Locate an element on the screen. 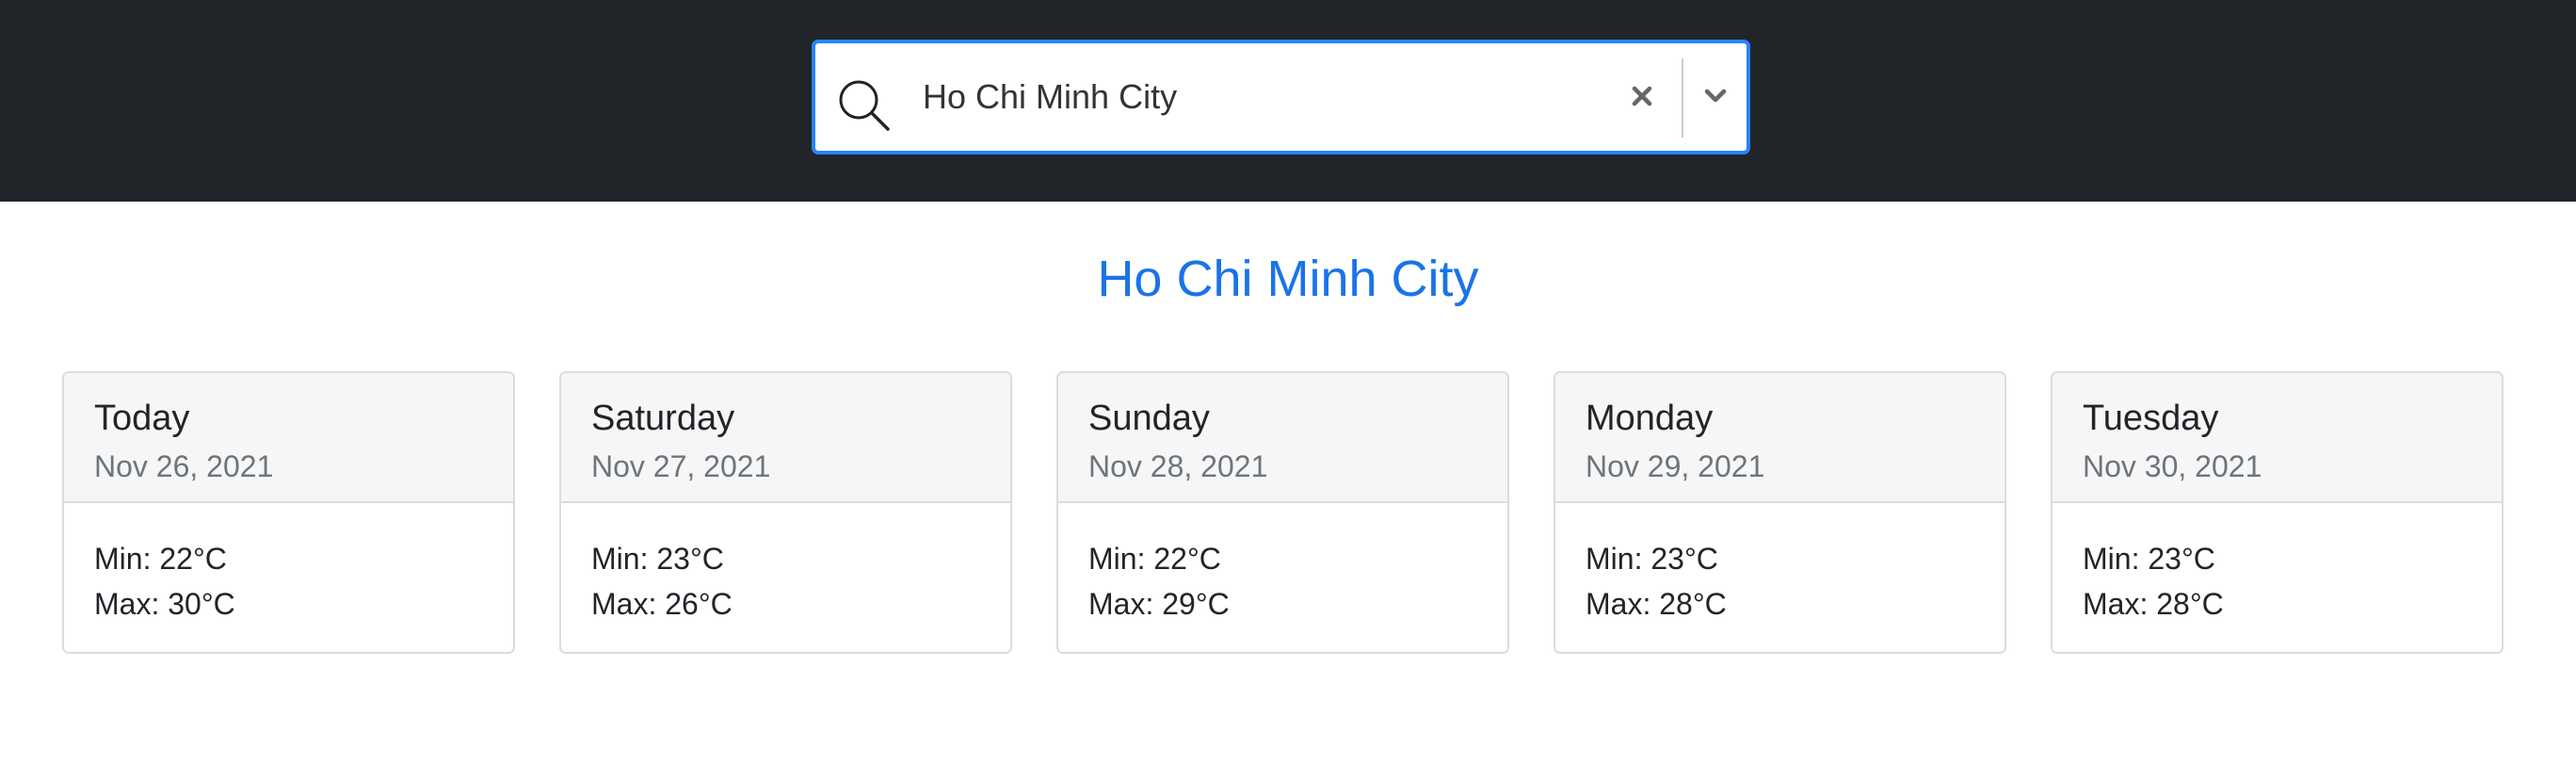 The height and width of the screenshot is (765, 2576). search-icon is located at coordinates (864, 105).